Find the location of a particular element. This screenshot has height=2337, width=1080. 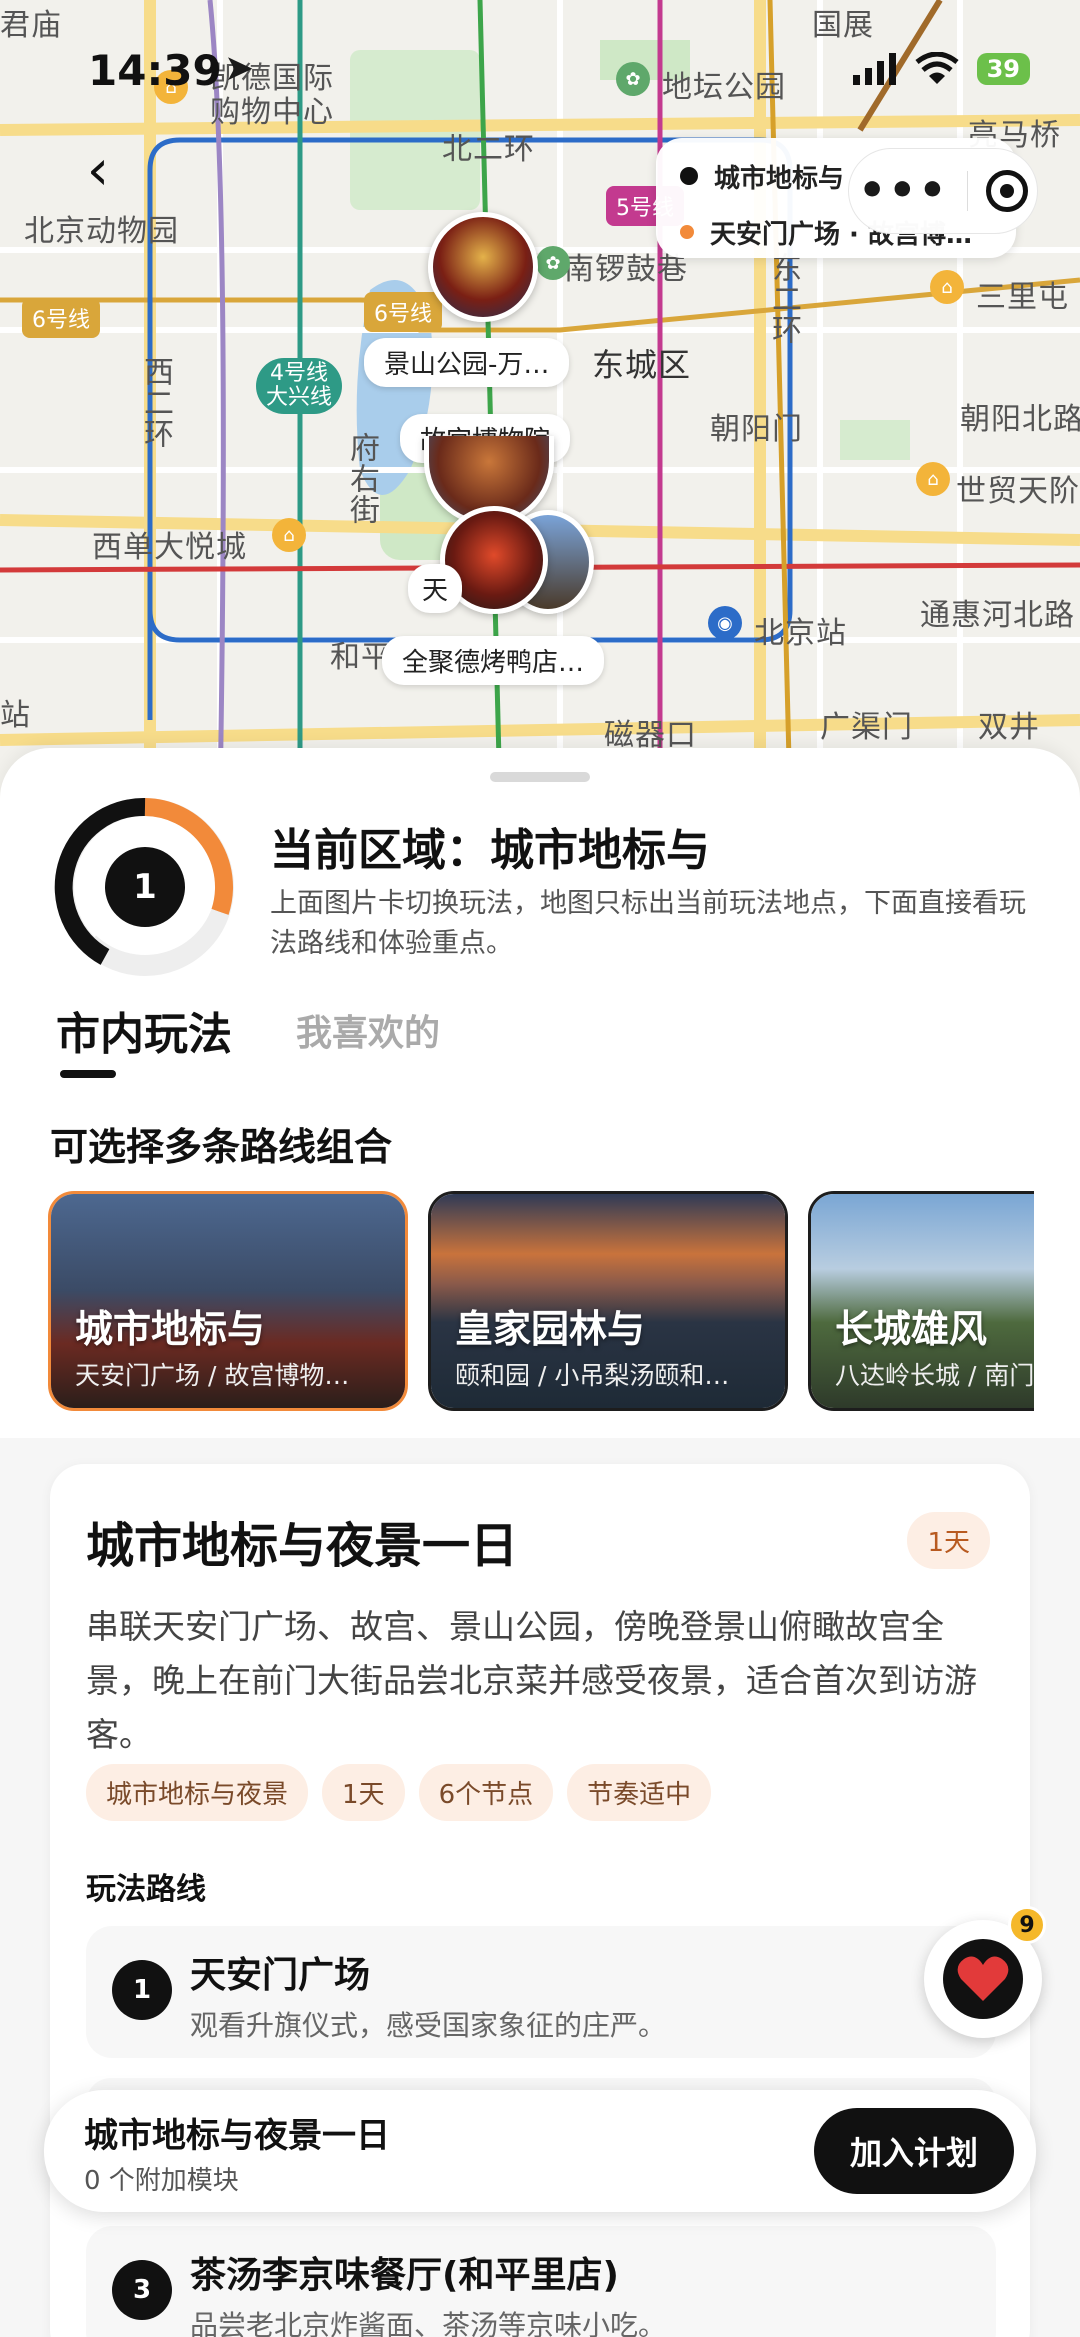

map-label-chaoyangmen: 朝阳门 is located at coordinates (756, 429).